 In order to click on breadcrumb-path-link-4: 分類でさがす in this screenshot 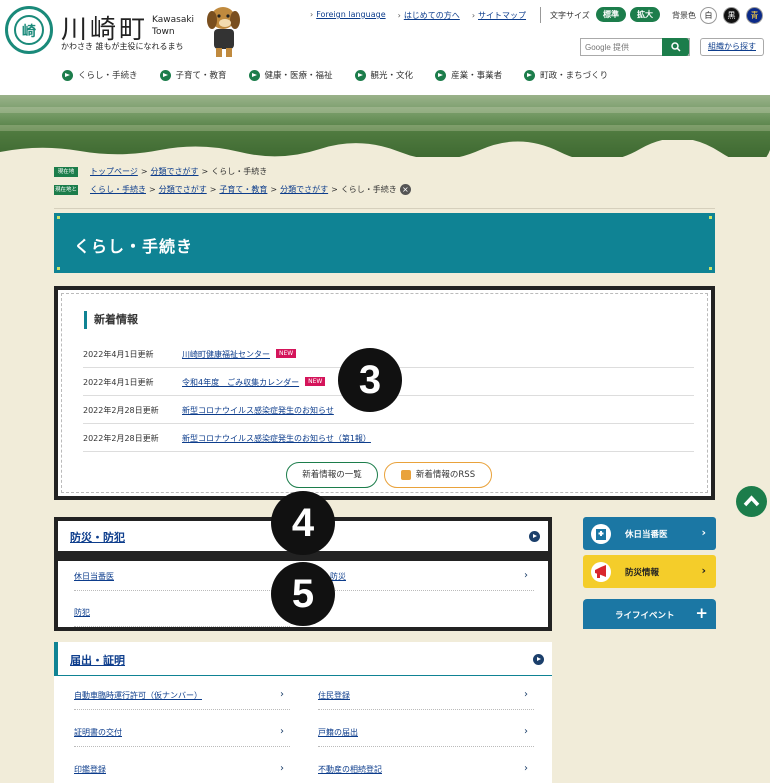, I will do `click(304, 189)`.